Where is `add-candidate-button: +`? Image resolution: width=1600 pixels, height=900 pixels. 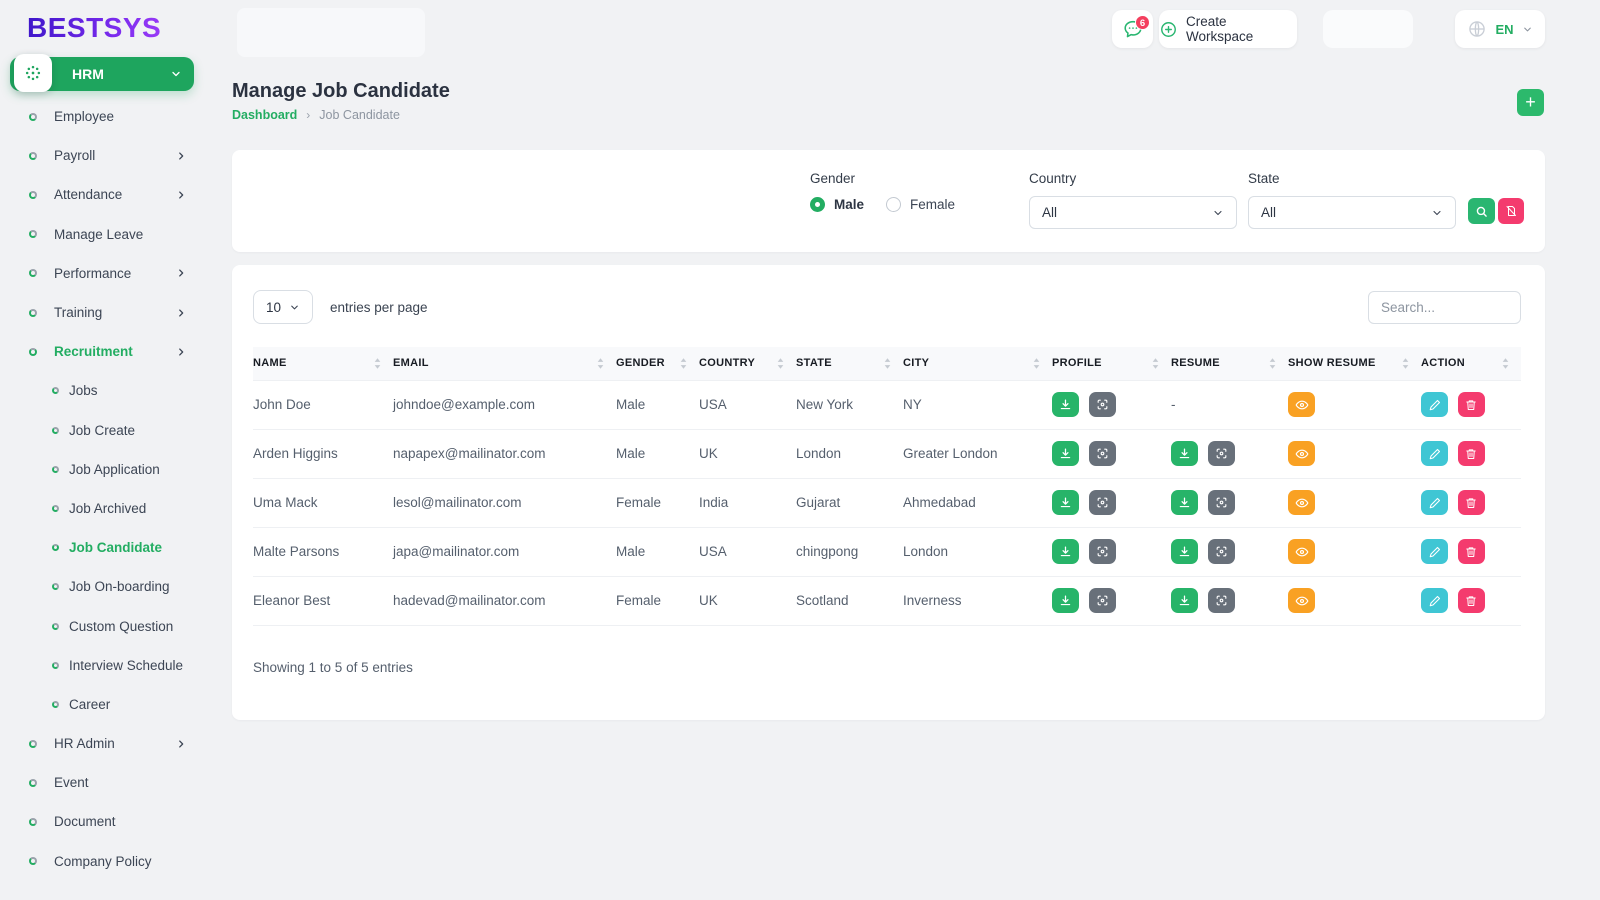 add-candidate-button: + is located at coordinates (1530, 102).